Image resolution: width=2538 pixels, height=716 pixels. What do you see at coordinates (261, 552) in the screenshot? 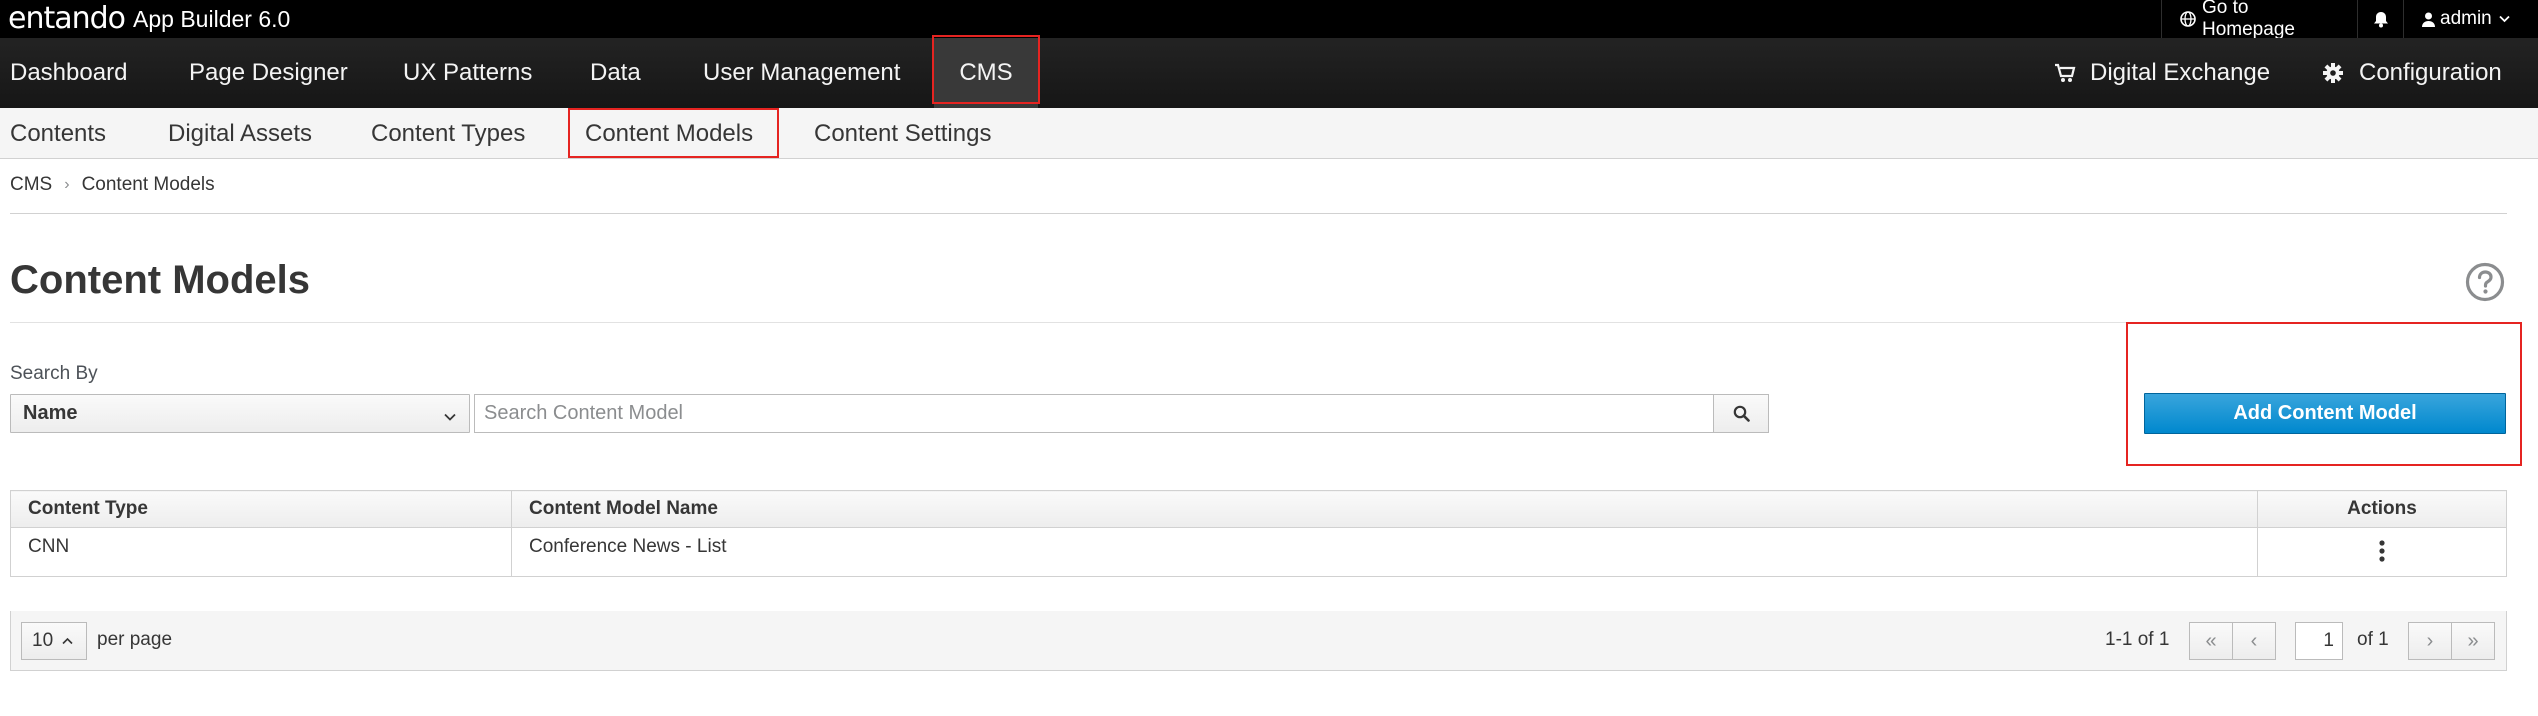
I see `cell-content-type: CNN` at bounding box center [261, 552].